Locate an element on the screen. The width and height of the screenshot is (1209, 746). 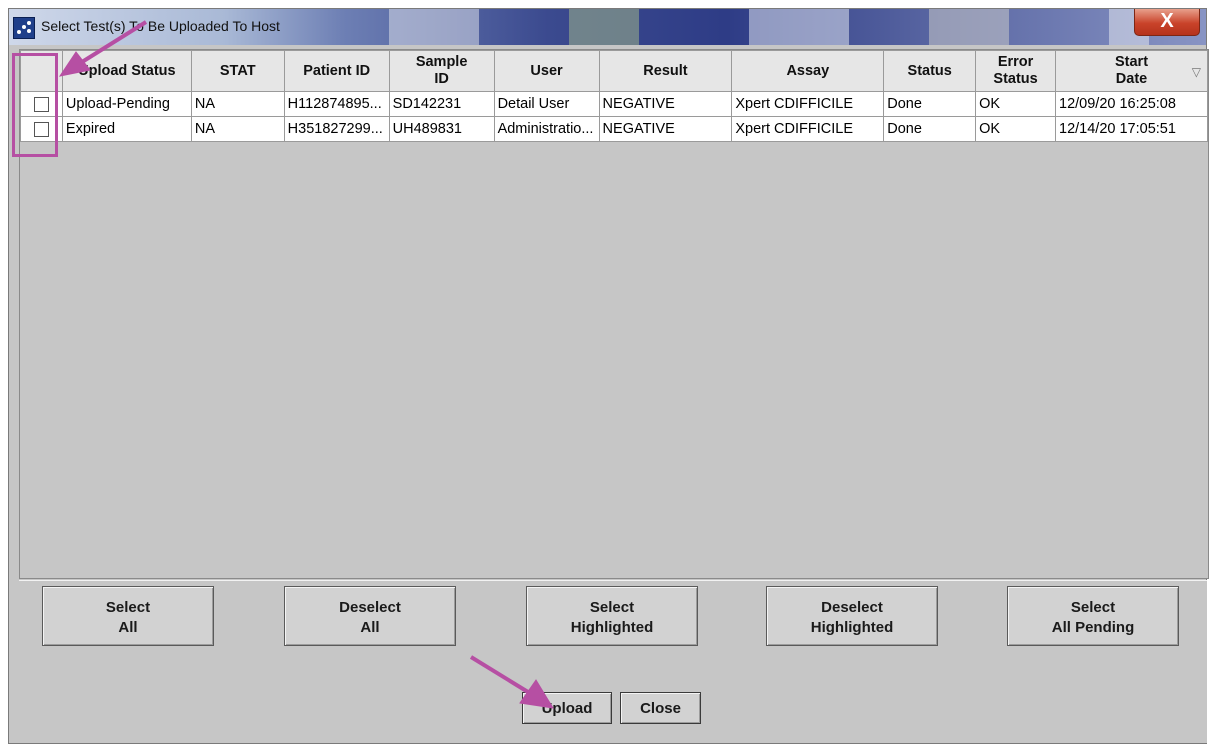
cell-sample-id: UH489831 is located at coordinates (441, 129).